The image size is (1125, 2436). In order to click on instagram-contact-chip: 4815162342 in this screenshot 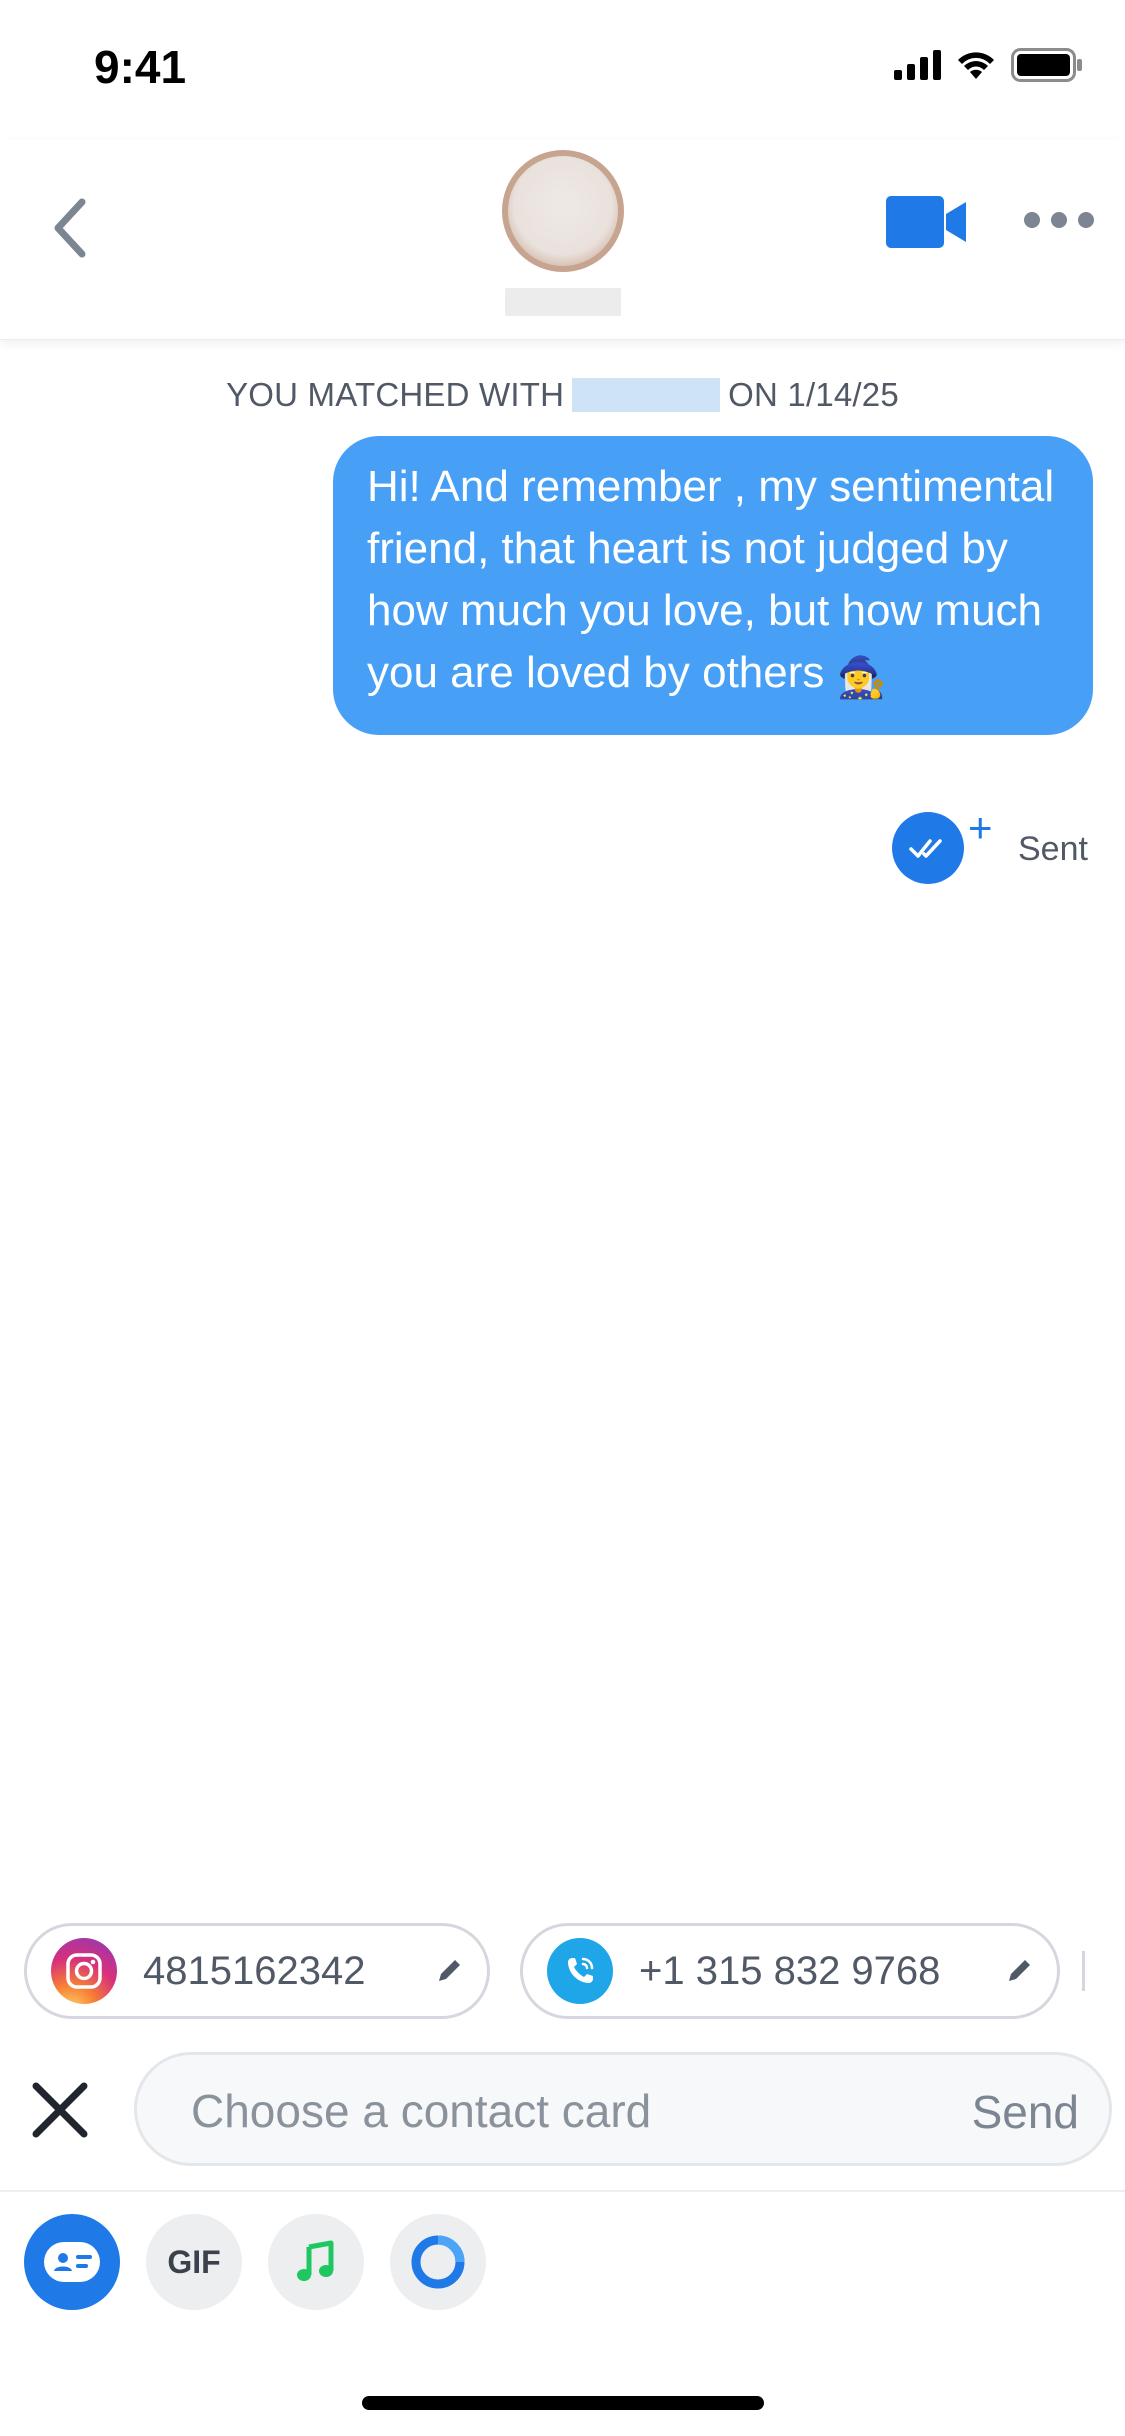, I will do `click(257, 1971)`.